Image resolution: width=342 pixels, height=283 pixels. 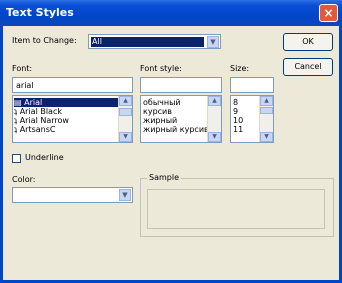 What do you see at coordinates (19, 102) in the screenshot?
I see `printer-font-icon: ▤` at bounding box center [19, 102].